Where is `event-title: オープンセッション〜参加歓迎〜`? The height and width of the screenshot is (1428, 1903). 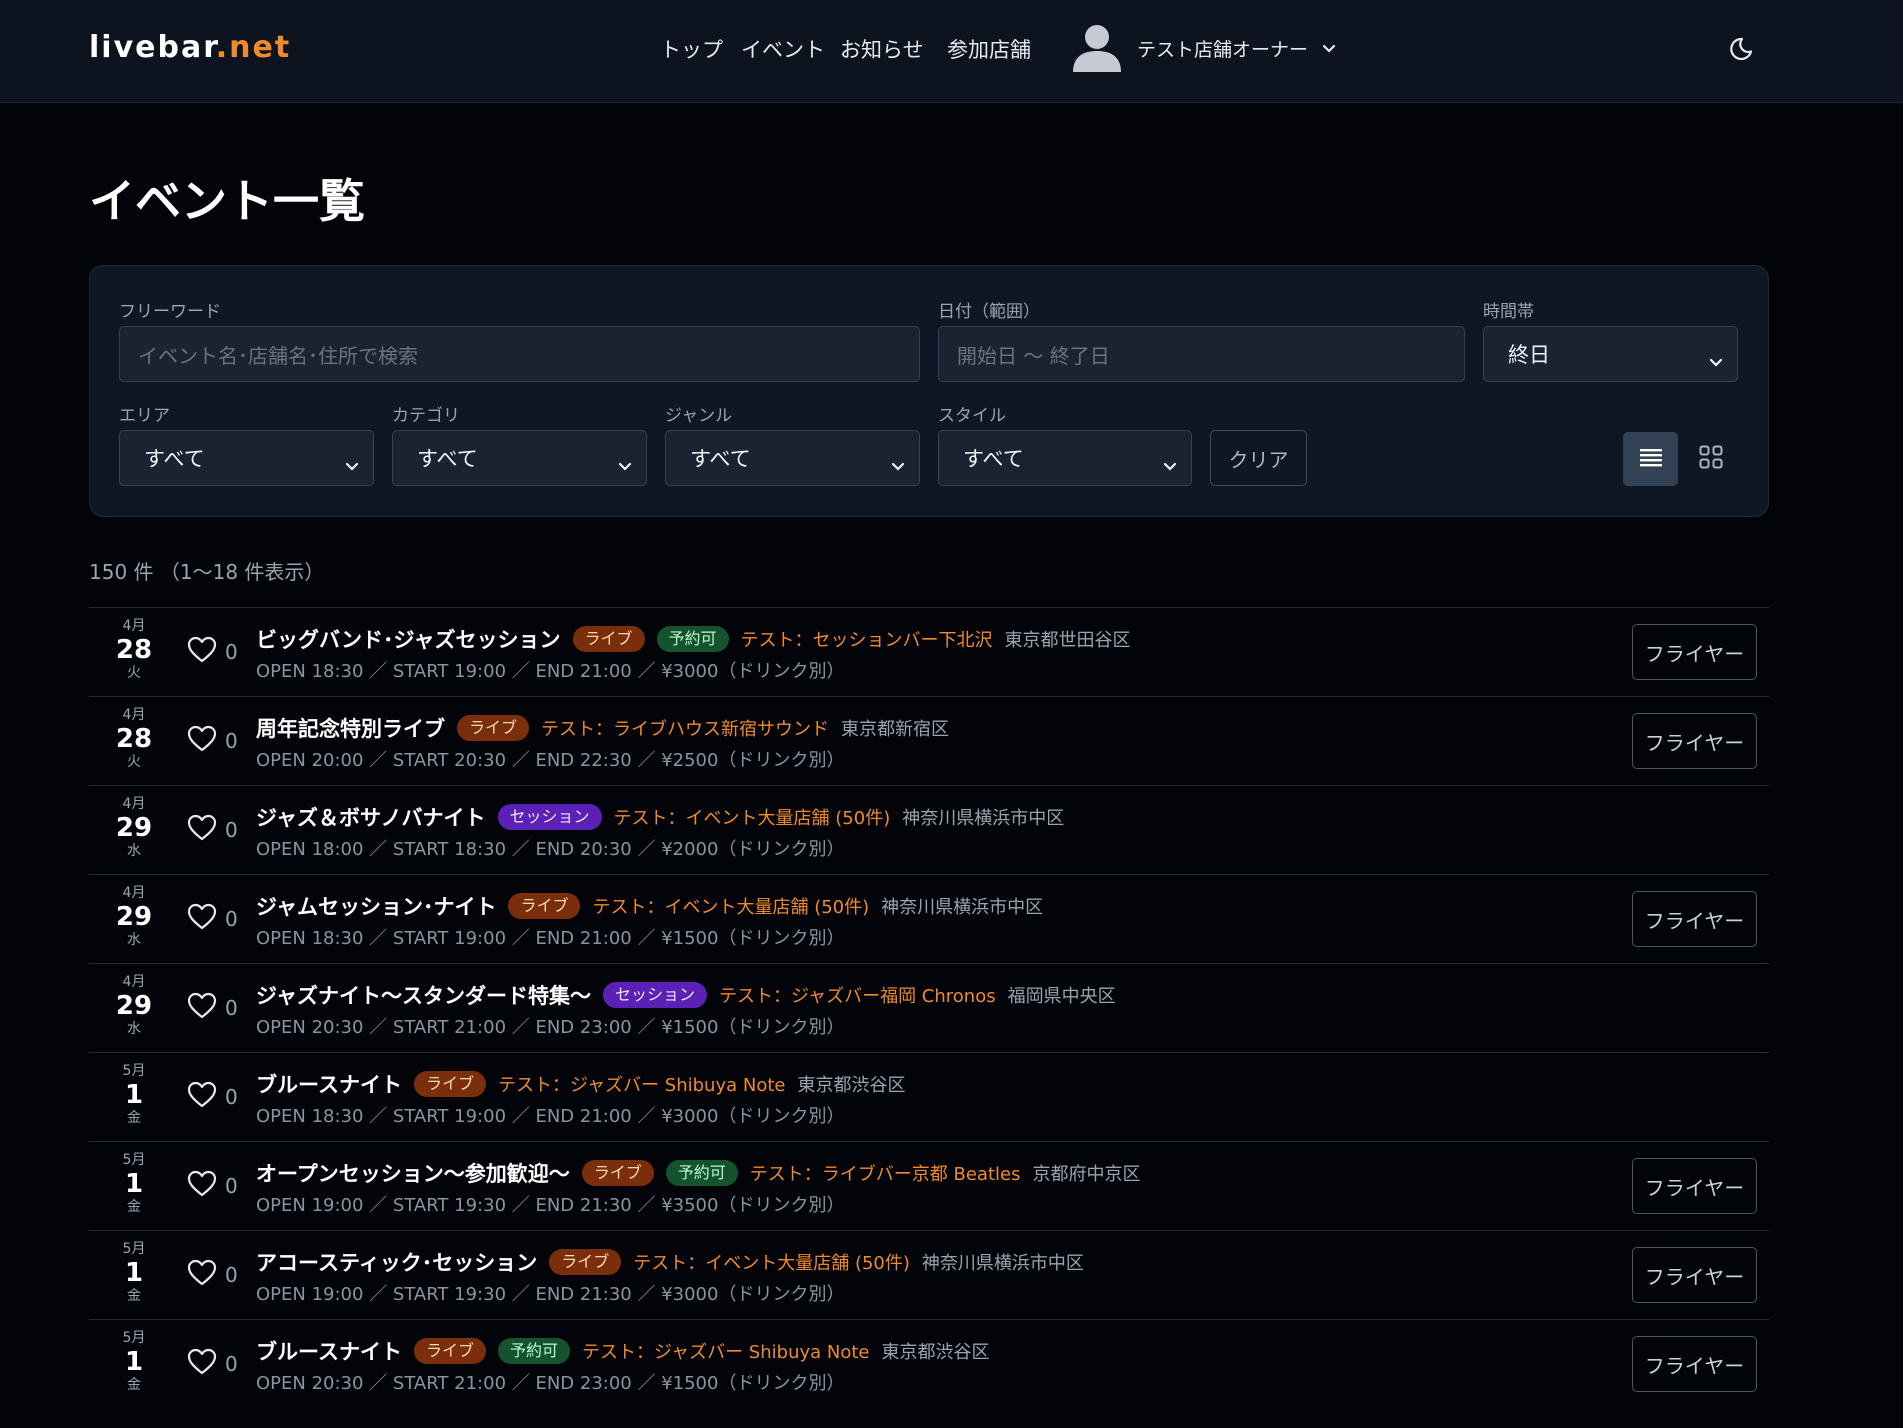 event-title: オープンセッション〜参加歓迎〜 is located at coordinates (413, 1173).